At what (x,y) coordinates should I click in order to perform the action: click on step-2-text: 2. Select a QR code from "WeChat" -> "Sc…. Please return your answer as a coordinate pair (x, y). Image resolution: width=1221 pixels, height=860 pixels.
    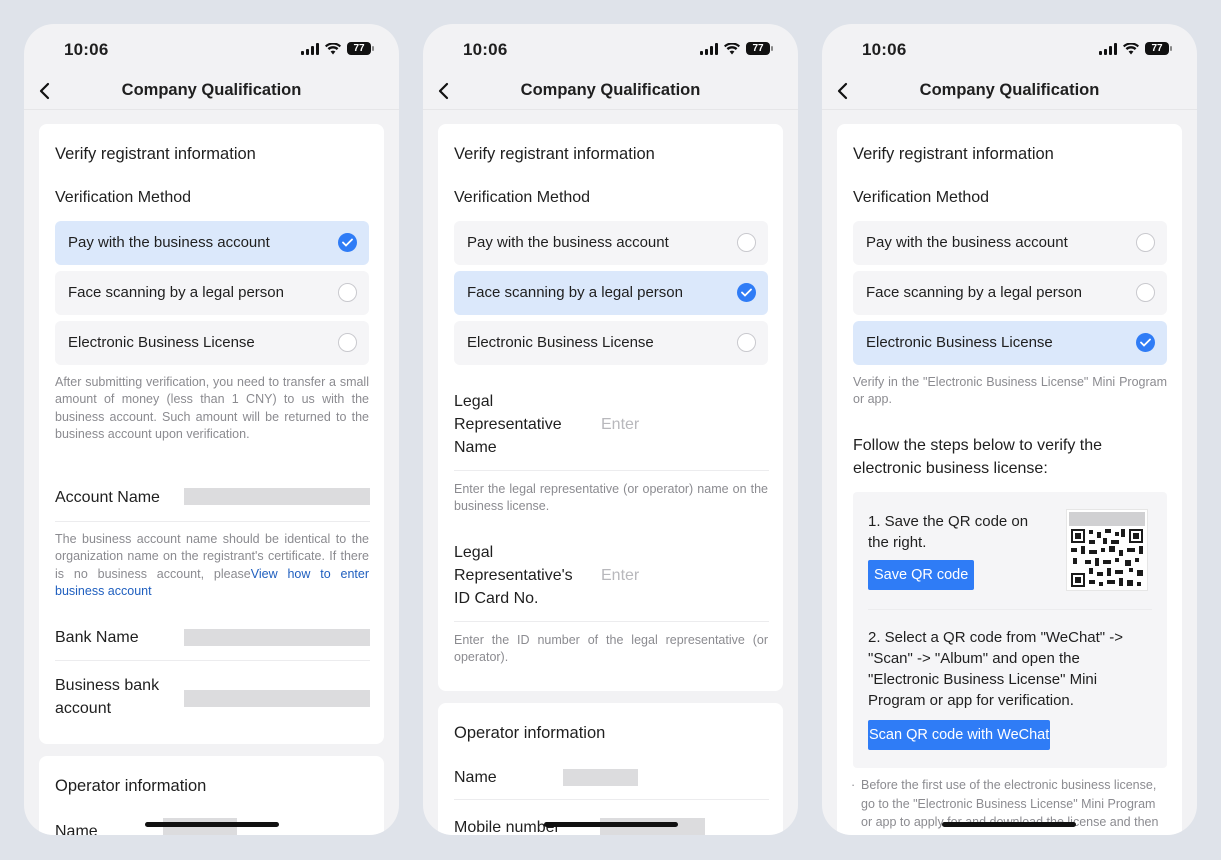
    Looking at the image, I should click on (996, 669).